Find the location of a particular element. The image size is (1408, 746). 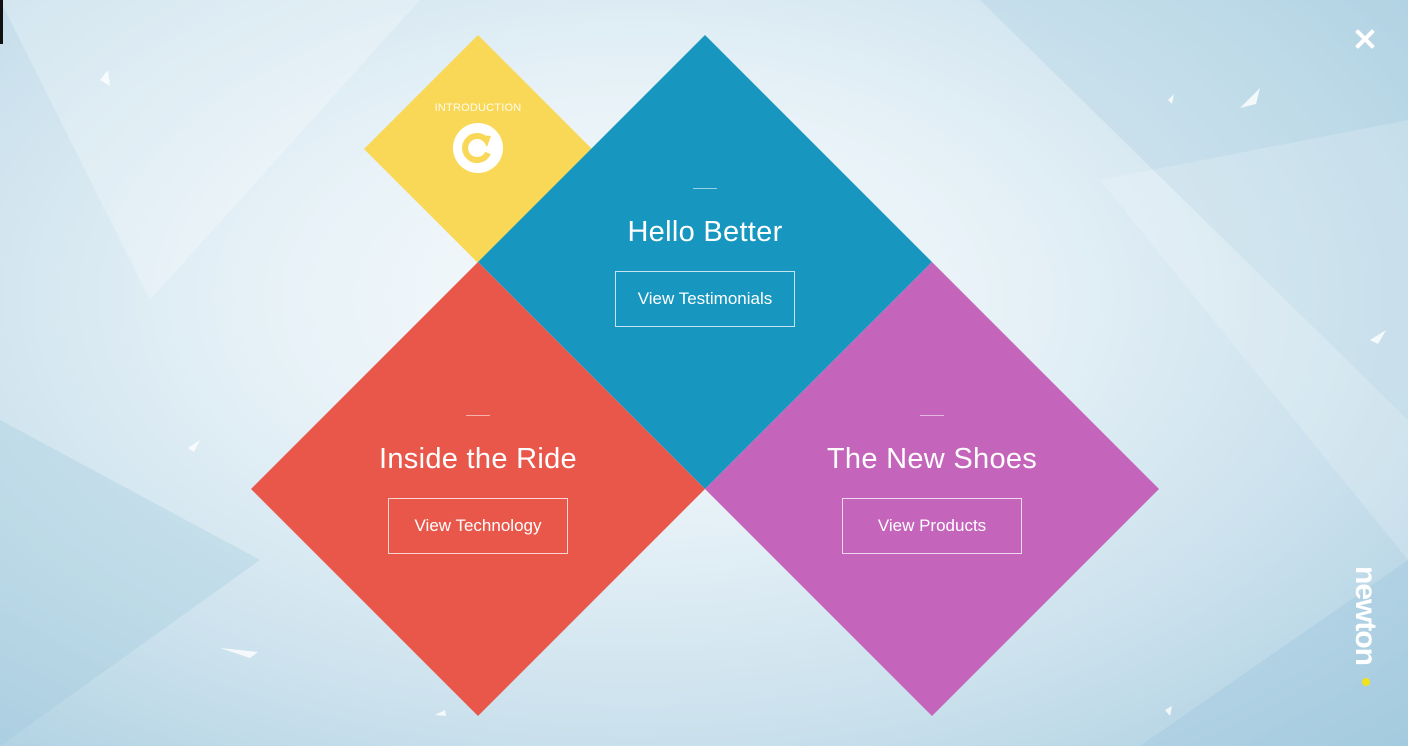

view-technology-button: View Technology is located at coordinates (478, 526).